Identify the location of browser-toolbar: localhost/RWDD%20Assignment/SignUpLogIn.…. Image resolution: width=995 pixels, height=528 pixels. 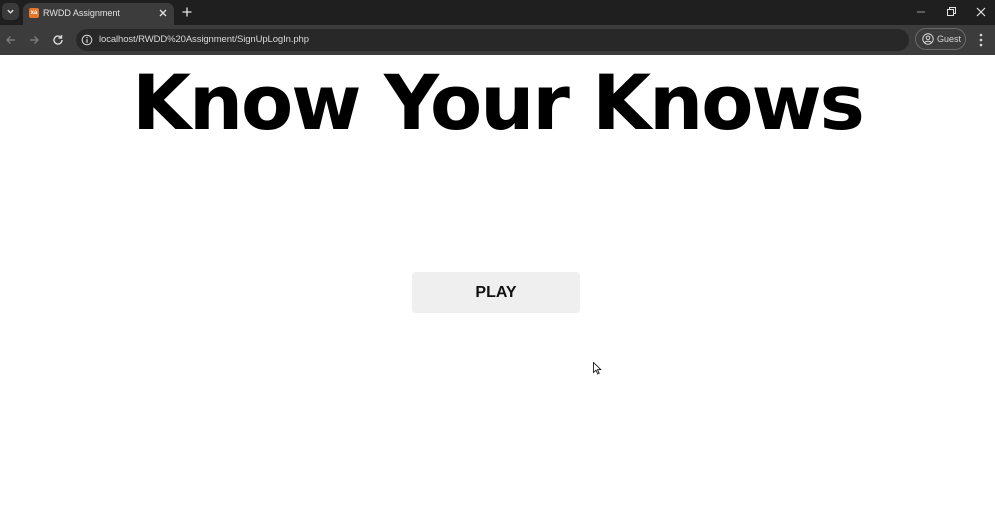
(497, 40).